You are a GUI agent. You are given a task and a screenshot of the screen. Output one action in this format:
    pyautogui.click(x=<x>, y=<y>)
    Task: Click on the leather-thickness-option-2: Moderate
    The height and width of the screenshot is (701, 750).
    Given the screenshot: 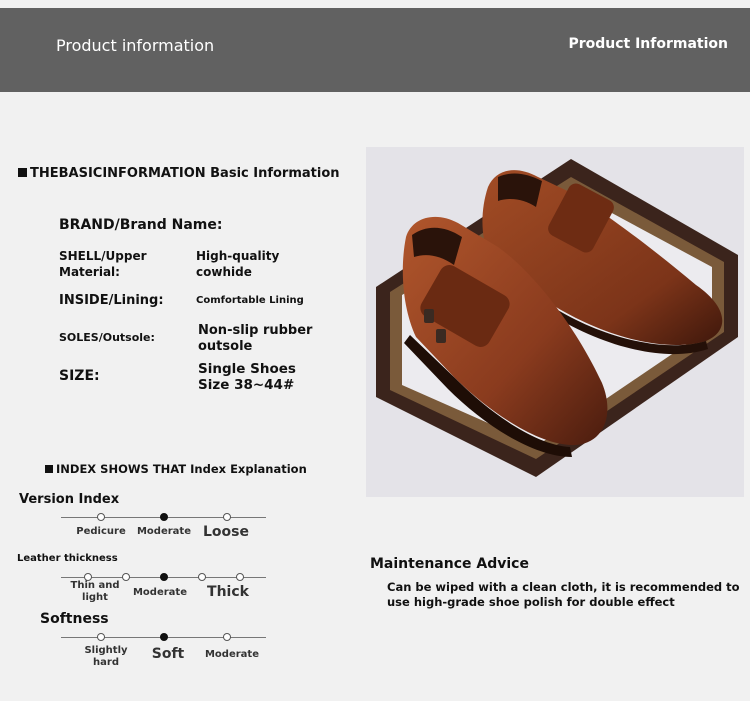 What is the action you would take?
    pyautogui.click(x=159, y=592)
    